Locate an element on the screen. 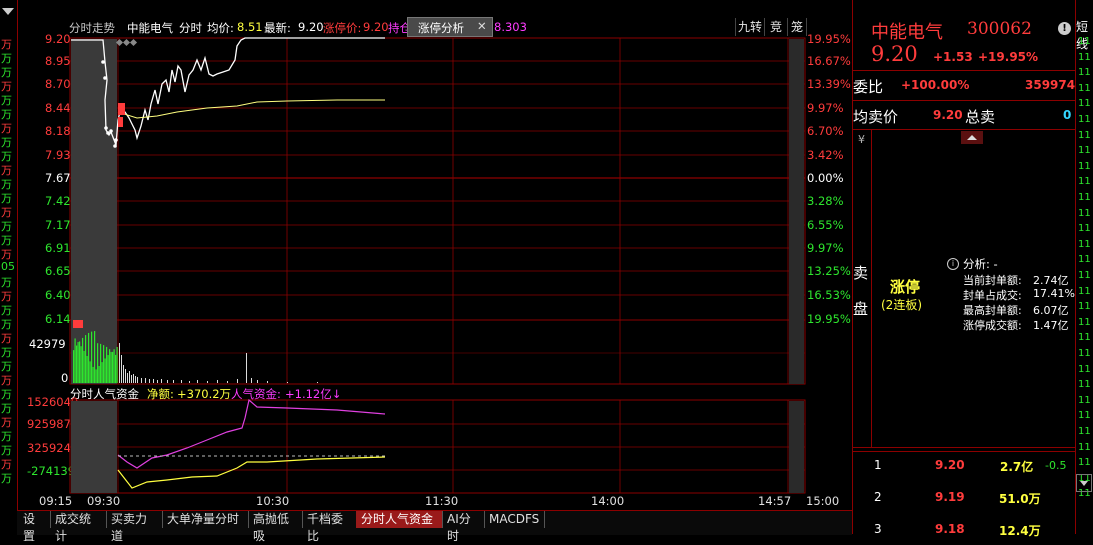 The width and height of the screenshot is (1093, 545). buy-row-extra: -0.5 is located at coordinates (1056, 465).